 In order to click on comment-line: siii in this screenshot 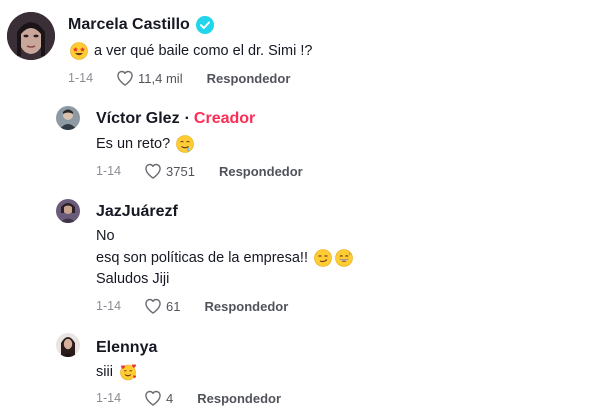, I will do `click(104, 372)`.